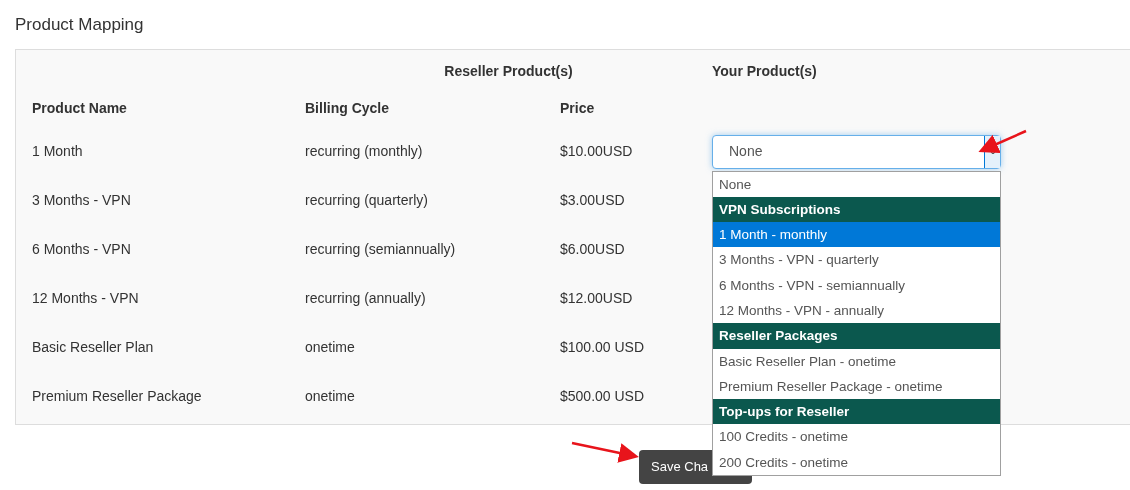 The width and height of the screenshot is (1130, 490). What do you see at coordinates (592, 200) in the screenshot?
I see `table-cell: $3.00USD` at bounding box center [592, 200].